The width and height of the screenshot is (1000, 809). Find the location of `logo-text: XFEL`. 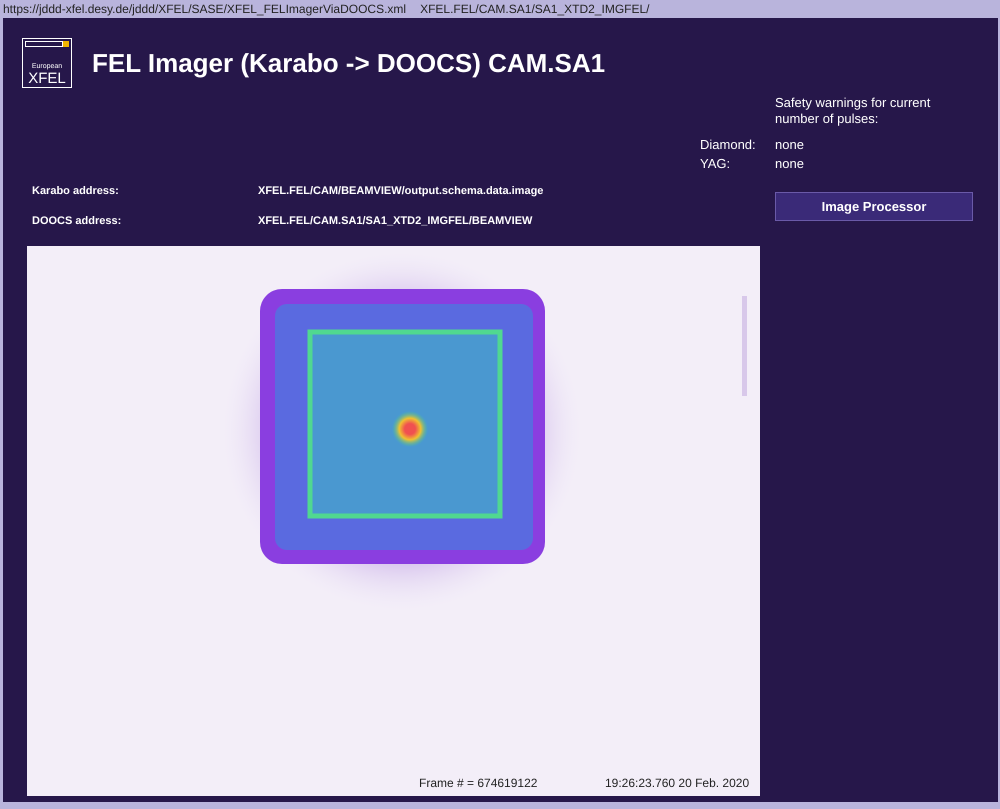

logo-text: XFEL is located at coordinates (47, 78).